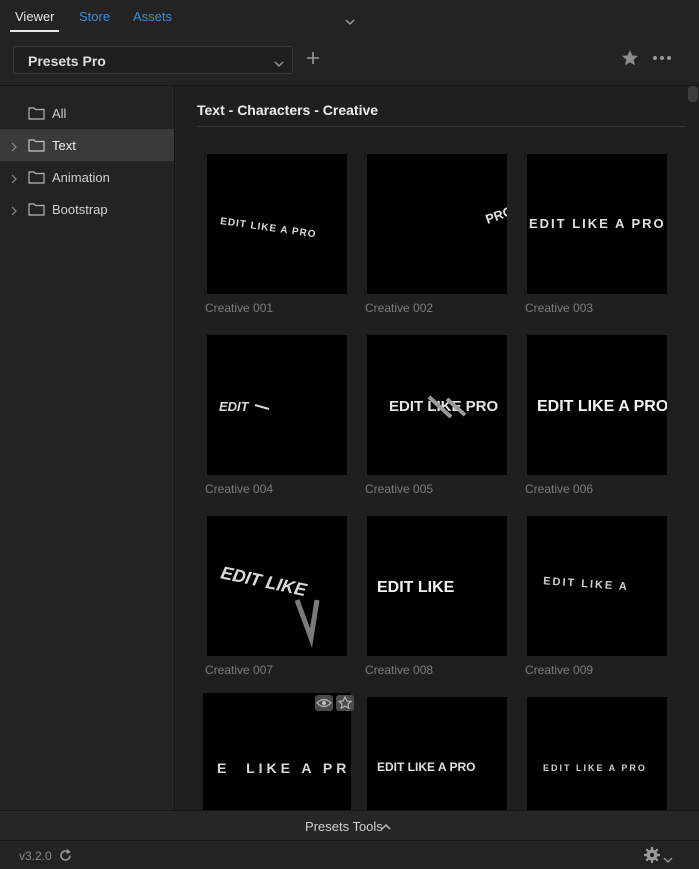 The image size is (699, 869). Describe the element at coordinates (559, 308) in the screenshot. I see `preset-card-label: Creative 003` at that location.